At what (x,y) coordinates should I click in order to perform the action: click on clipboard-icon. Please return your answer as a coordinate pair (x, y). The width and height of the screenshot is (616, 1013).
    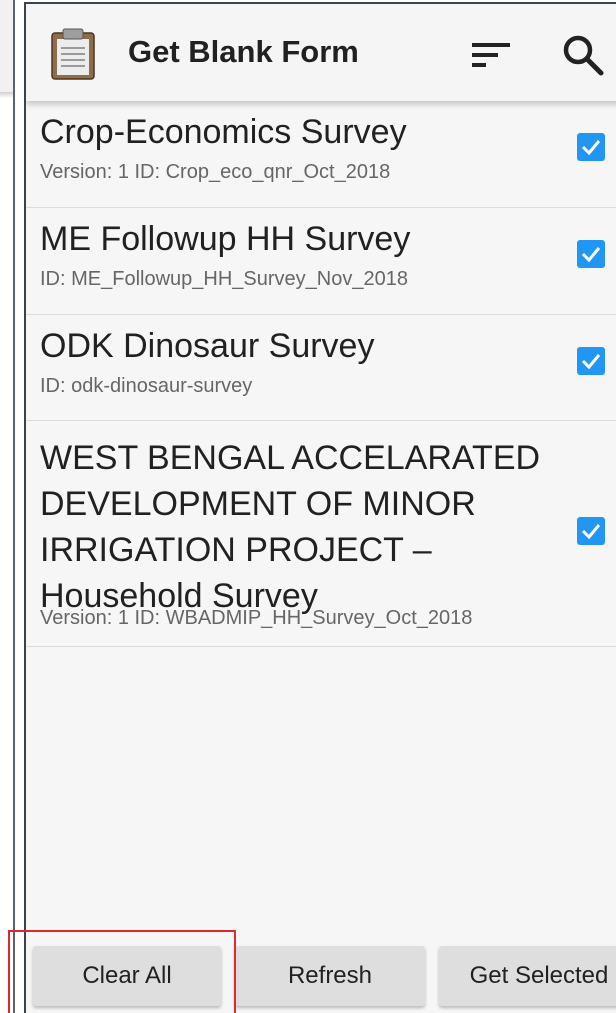
    Looking at the image, I should click on (73, 54).